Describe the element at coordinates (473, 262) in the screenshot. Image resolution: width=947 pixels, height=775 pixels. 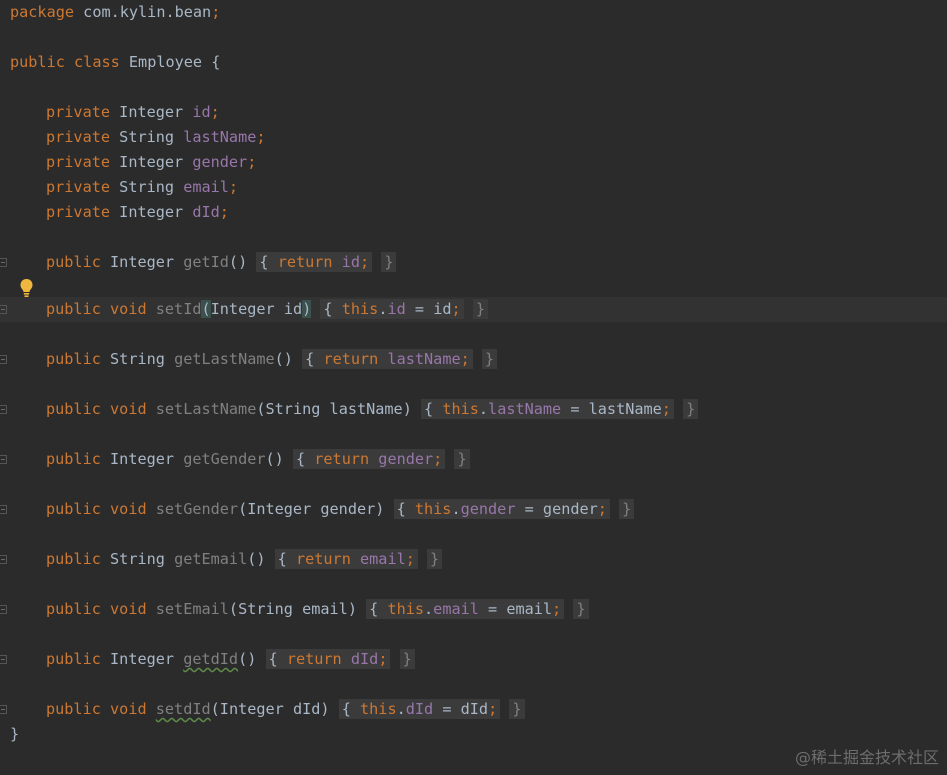
I see `code-line-method-getid: public Integer getId() { return id; }` at that location.